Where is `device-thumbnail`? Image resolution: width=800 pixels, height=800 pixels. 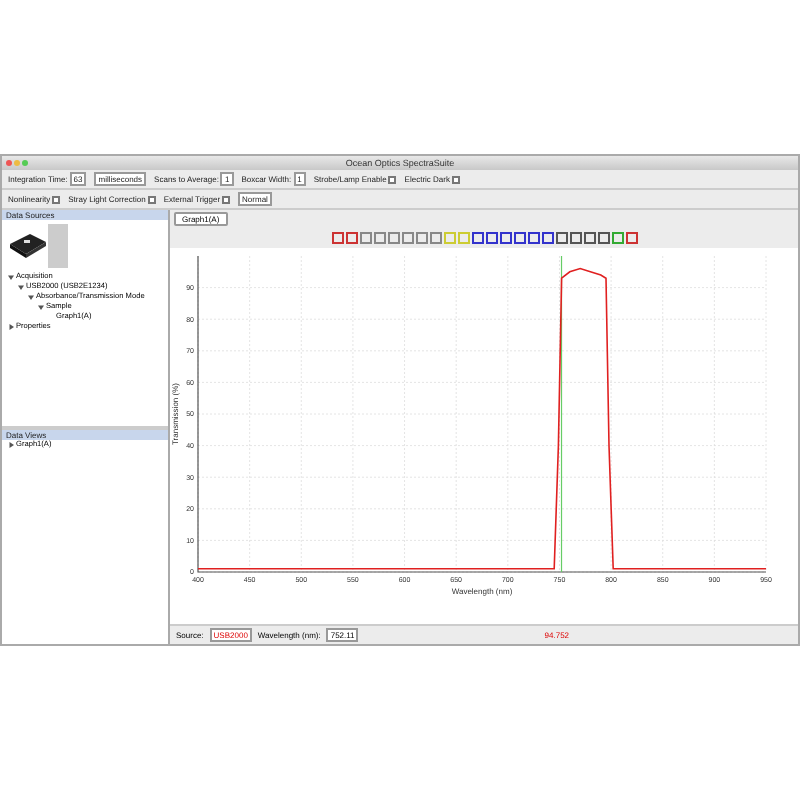 device-thumbnail is located at coordinates (58, 246).